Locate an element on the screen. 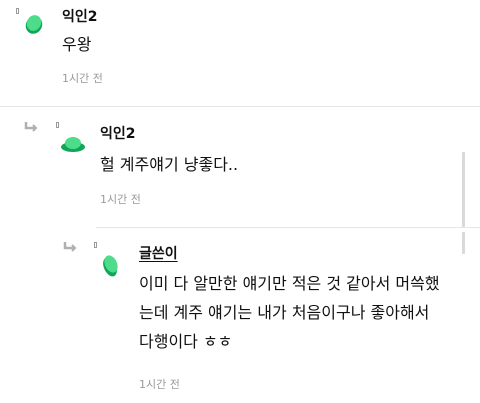  author-nickname: 글쓴이 is located at coordinates (158, 254).